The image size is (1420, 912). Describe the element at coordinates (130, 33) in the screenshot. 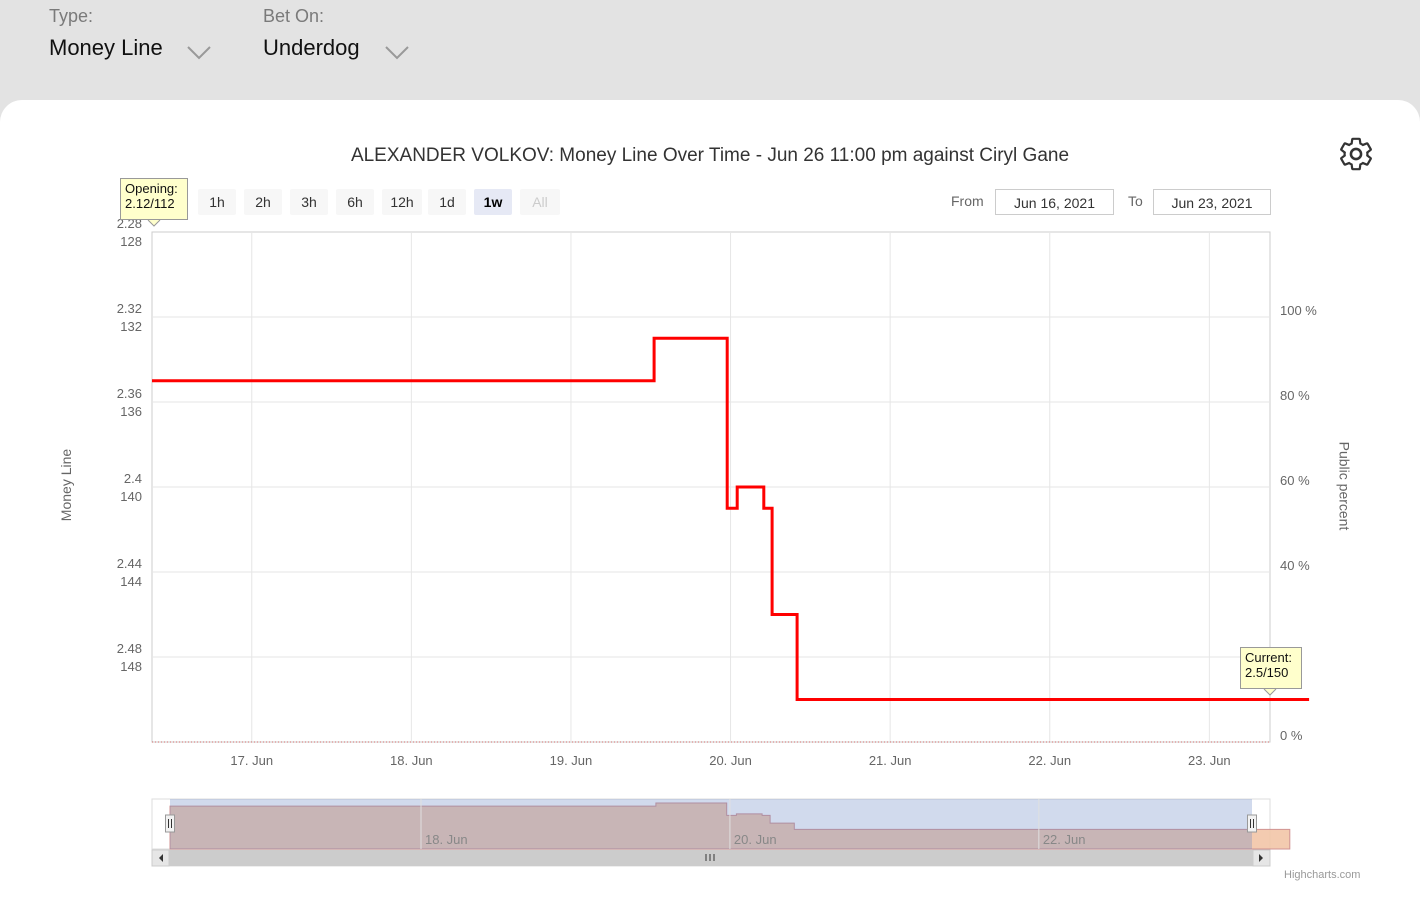

I see `type-filter: Type: Money Line` at that location.